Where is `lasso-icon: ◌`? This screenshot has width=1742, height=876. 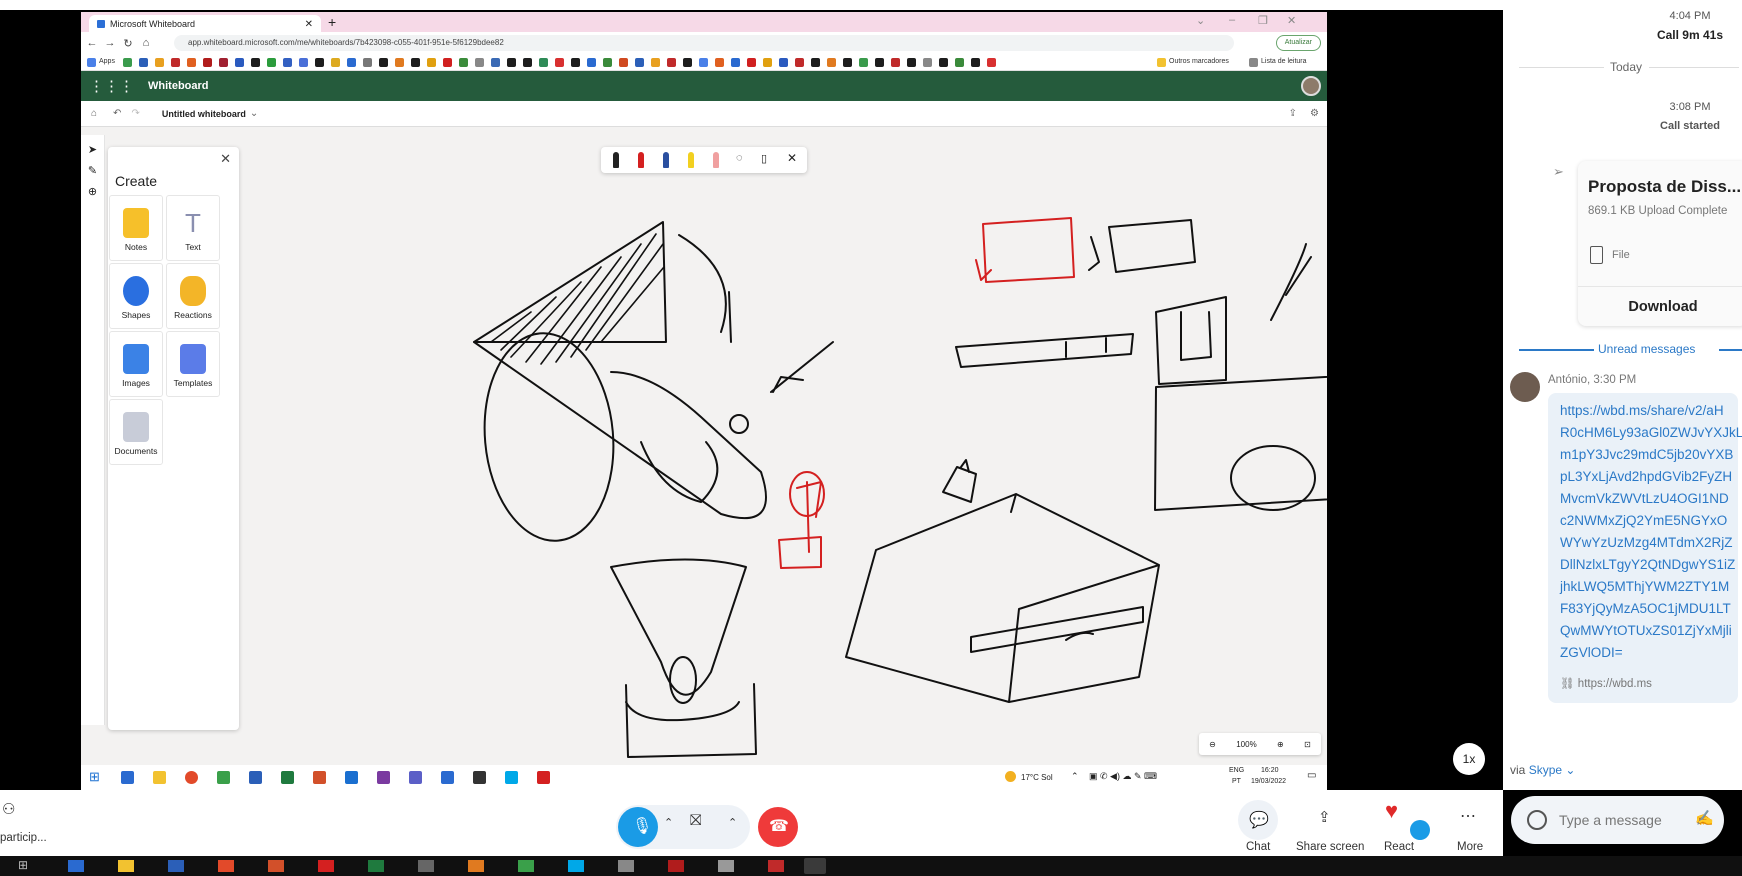 lasso-icon: ◌ is located at coordinates (739, 158).